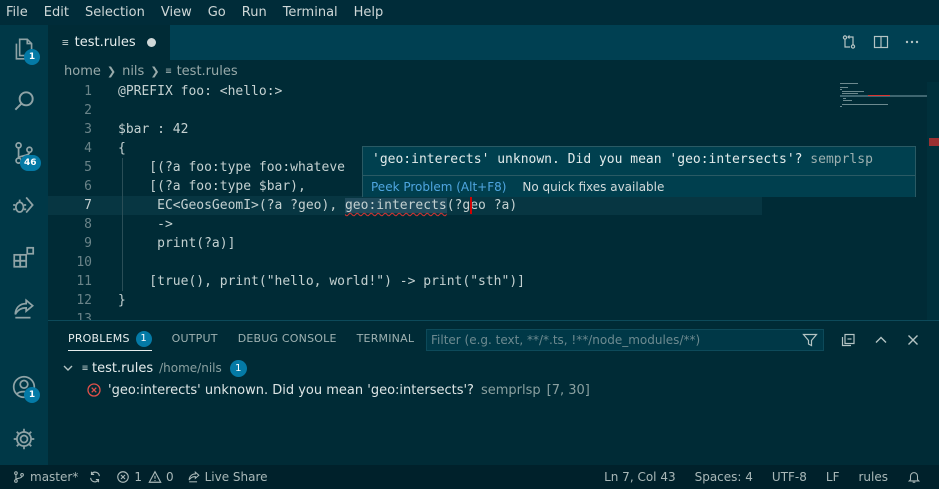 The width and height of the screenshot is (939, 489). I want to click on code-segment: EC<GeosGeomI>(?a ?geo),, so click(231, 205).